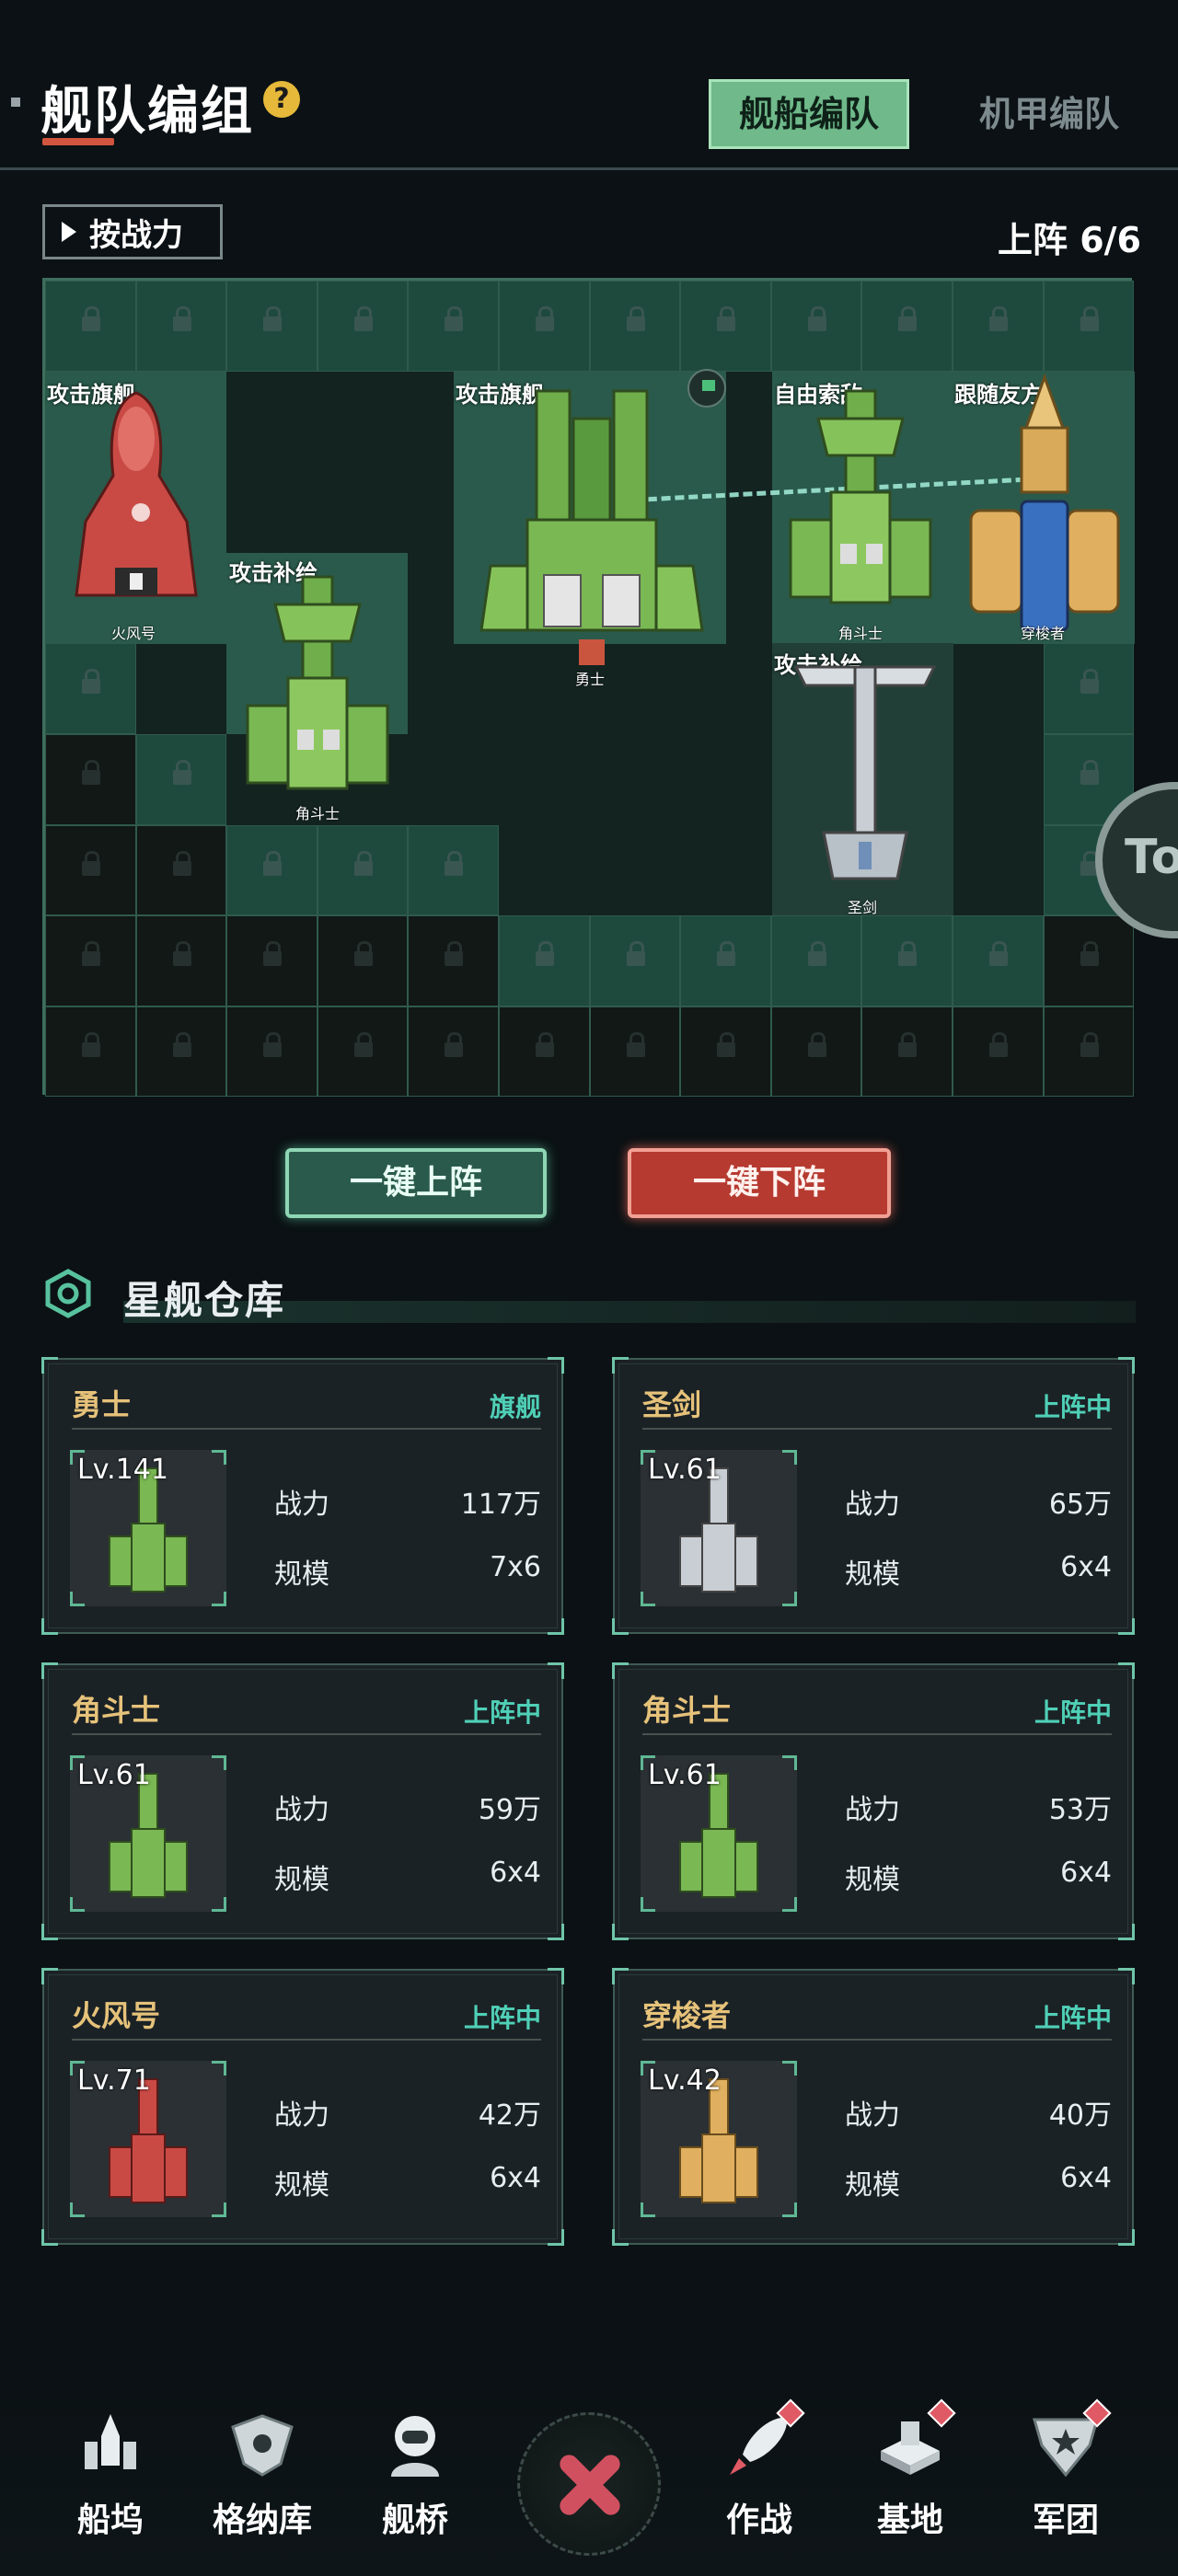  Describe the element at coordinates (515, 1407) in the screenshot. I see `ship-card-status: 旗舰` at that location.